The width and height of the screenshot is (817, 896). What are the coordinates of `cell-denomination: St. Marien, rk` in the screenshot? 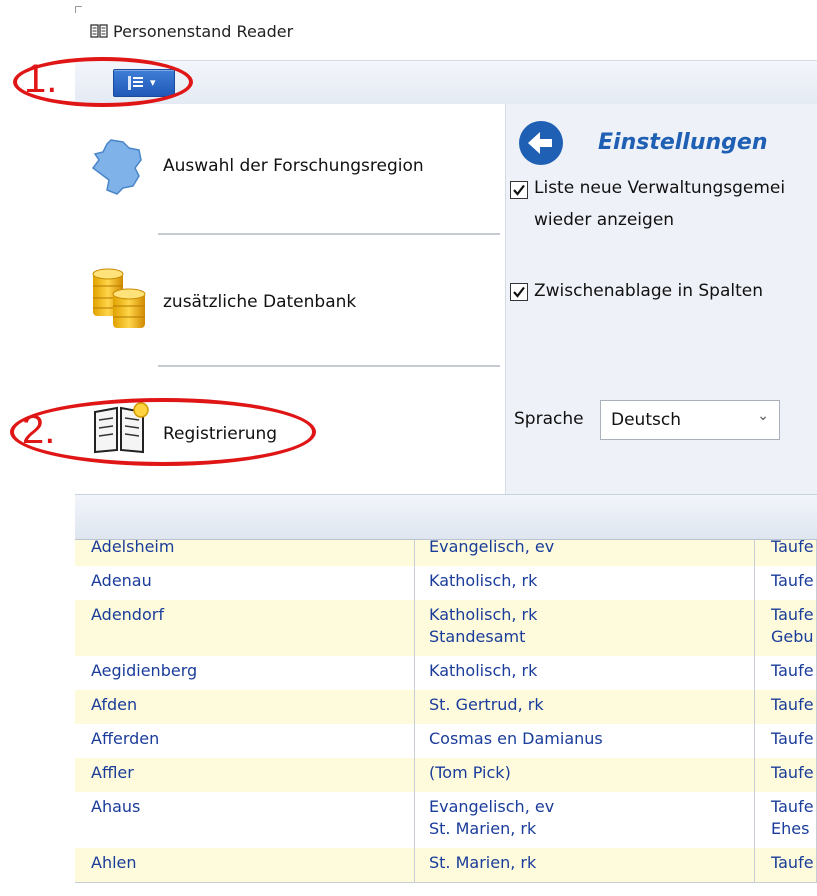 It's located at (585, 865).